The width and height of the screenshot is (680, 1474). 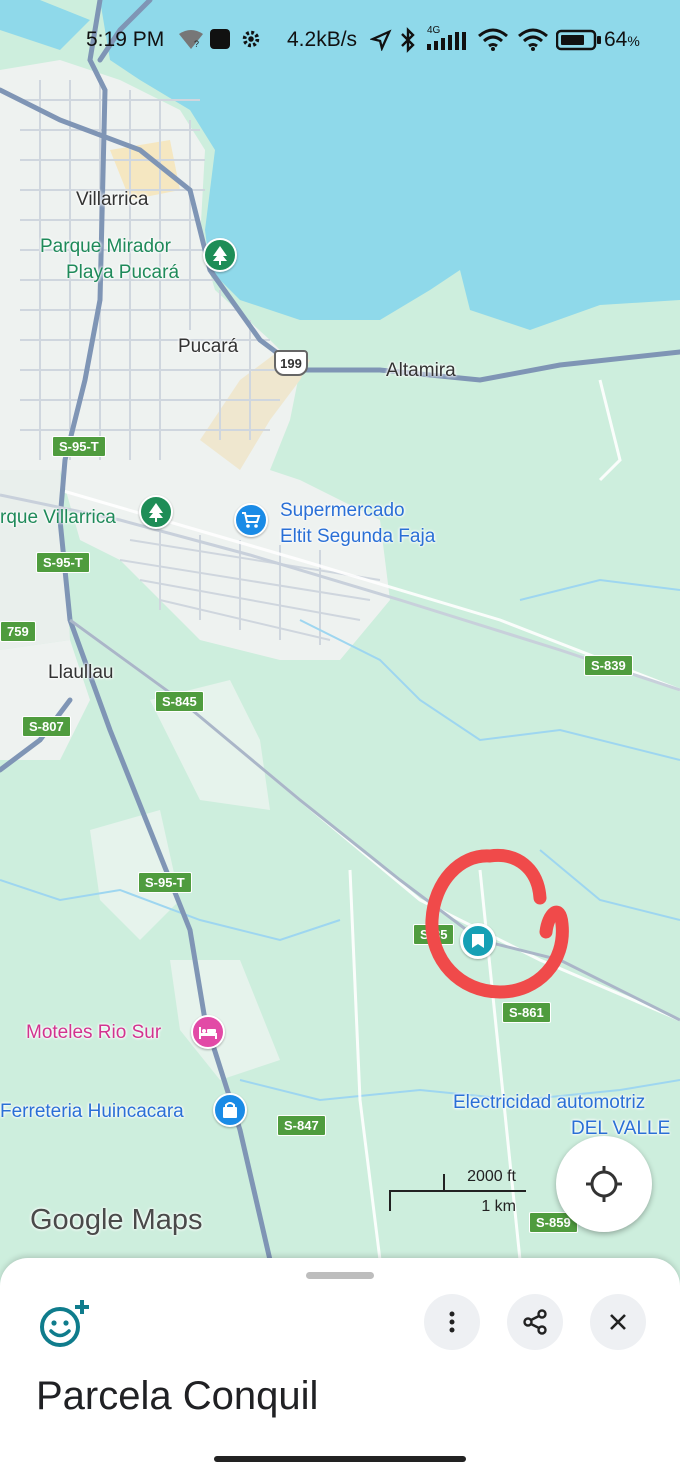 I want to click on place-villarrica: Villarrica, so click(x=112, y=200).